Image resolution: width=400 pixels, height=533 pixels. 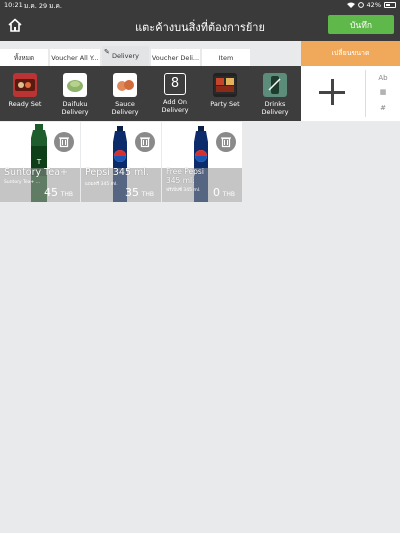 I want to click on sauce-image, so click(x=125, y=85).